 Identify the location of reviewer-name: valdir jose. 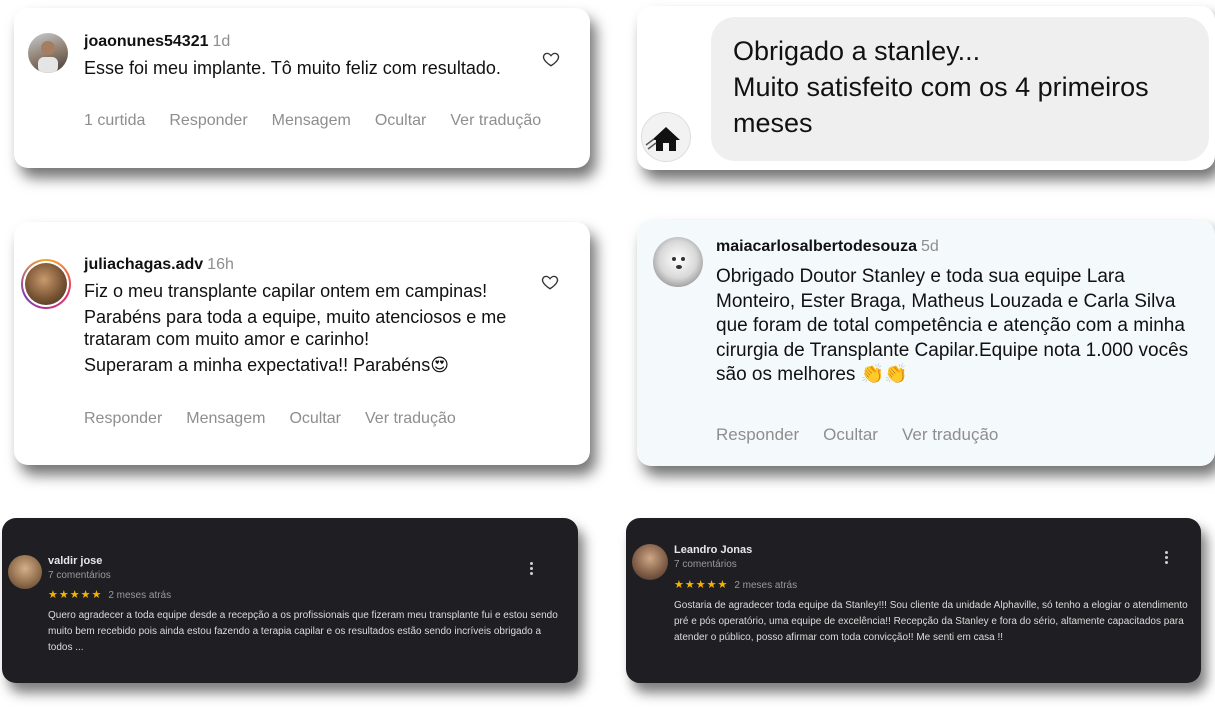
(75, 561).